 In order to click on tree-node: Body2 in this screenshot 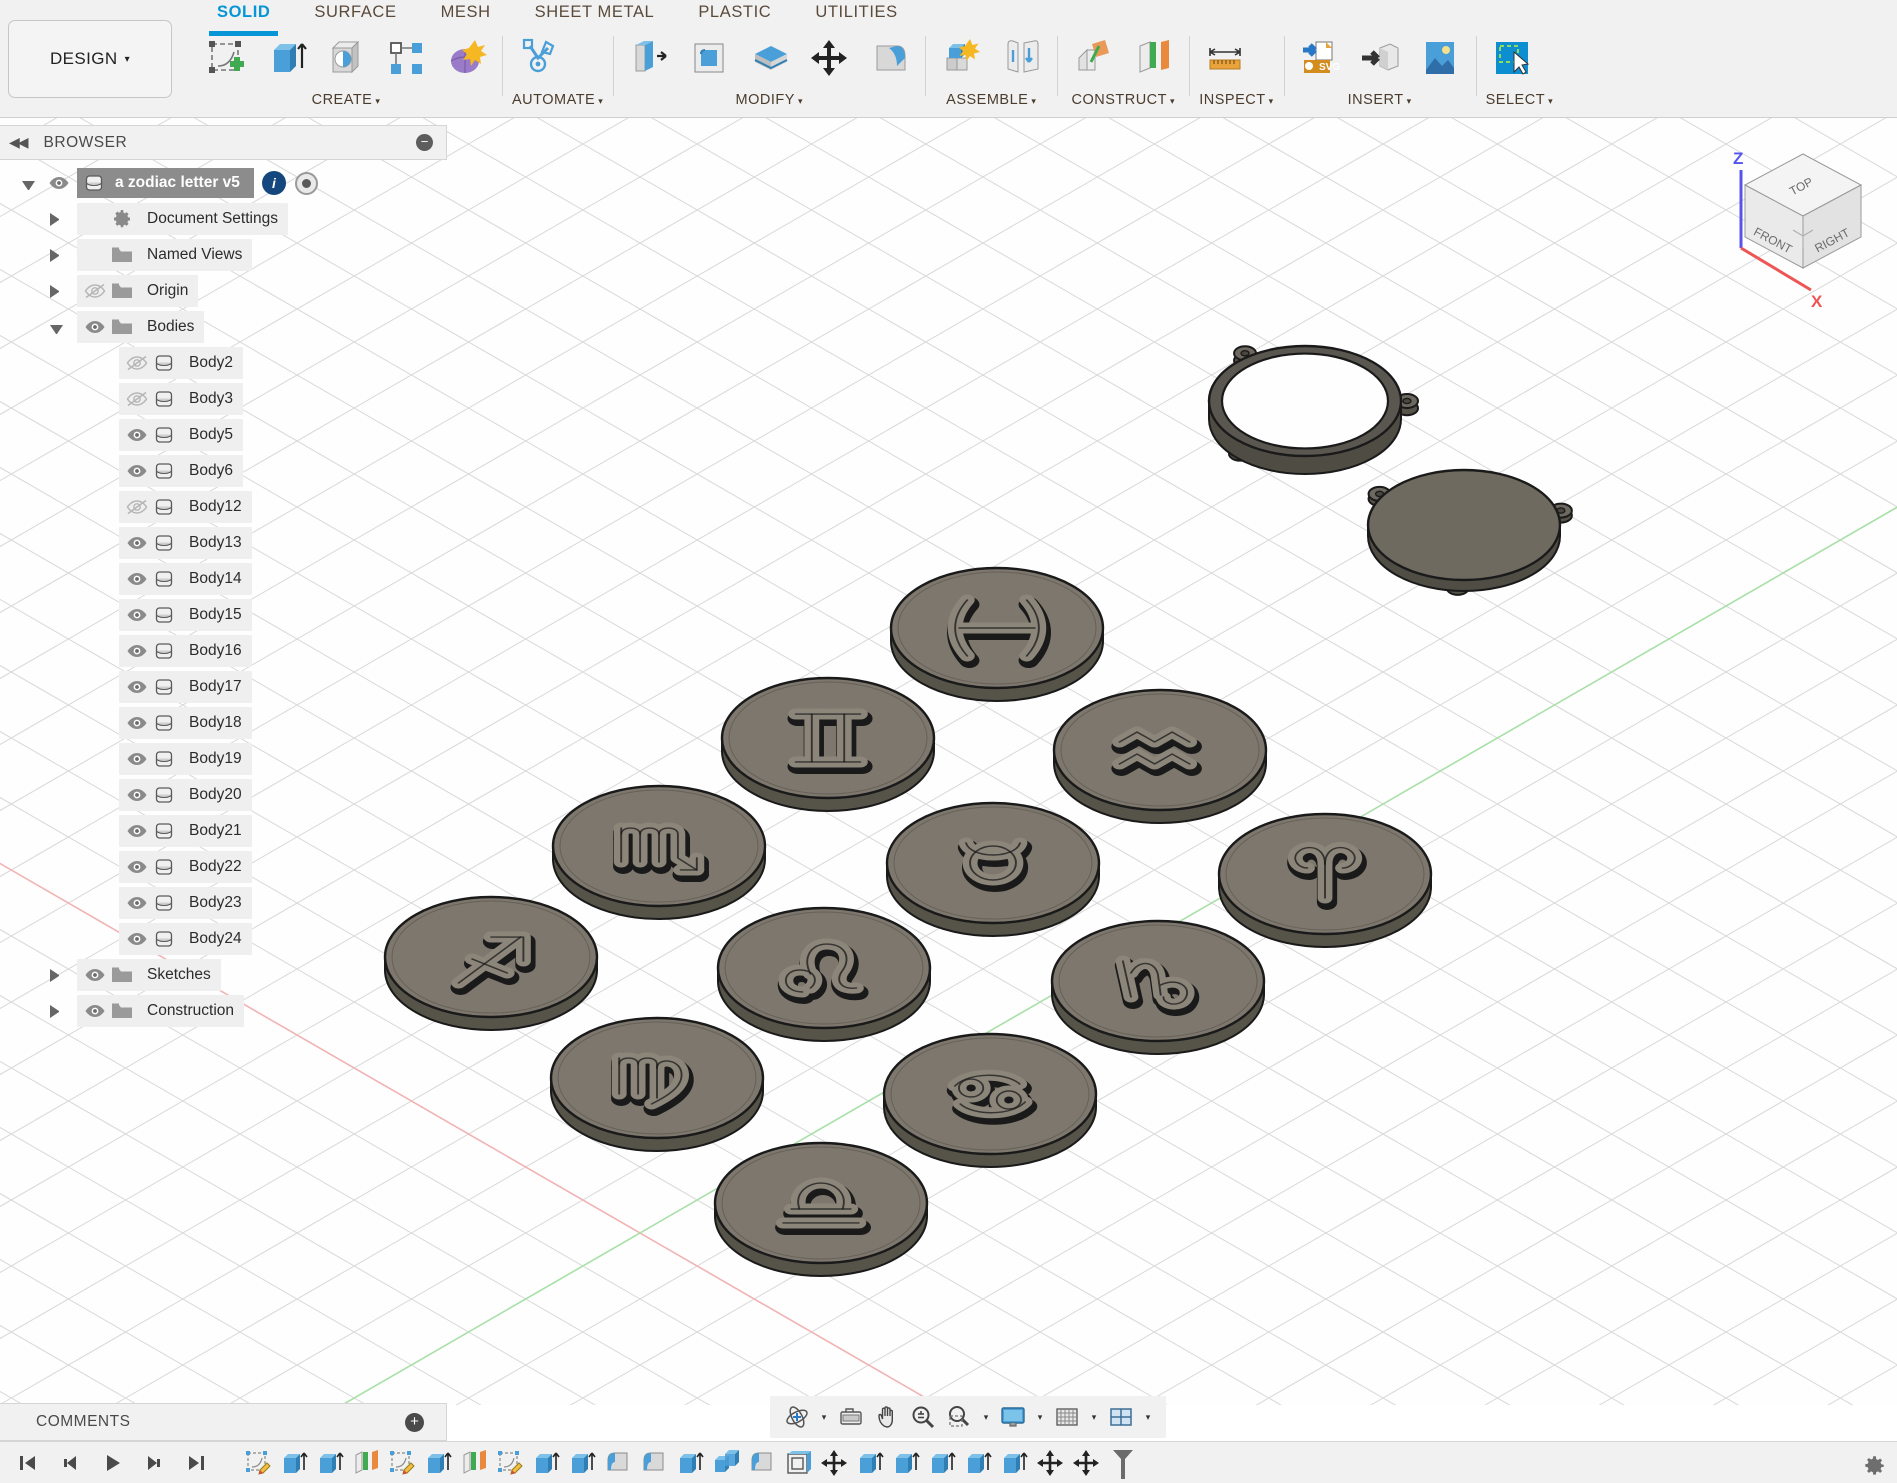, I will do `click(181, 363)`.